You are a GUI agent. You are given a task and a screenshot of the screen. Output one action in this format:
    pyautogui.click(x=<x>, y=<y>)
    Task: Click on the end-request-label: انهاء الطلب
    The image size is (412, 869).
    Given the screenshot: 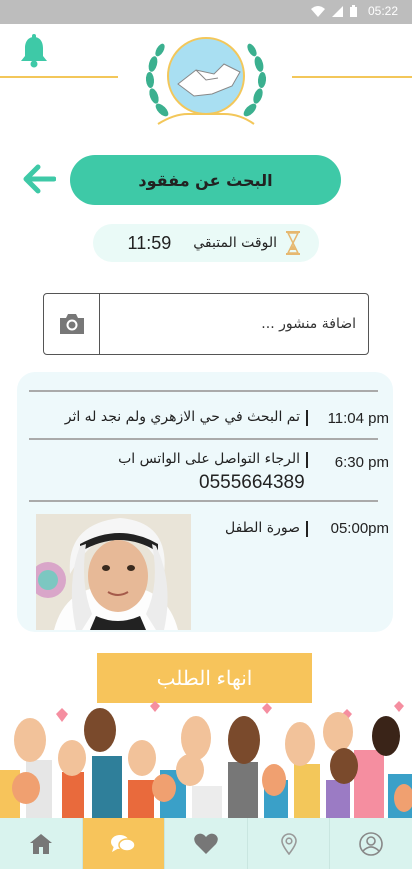 What is the action you would take?
    pyautogui.click(x=204, y=678)
    